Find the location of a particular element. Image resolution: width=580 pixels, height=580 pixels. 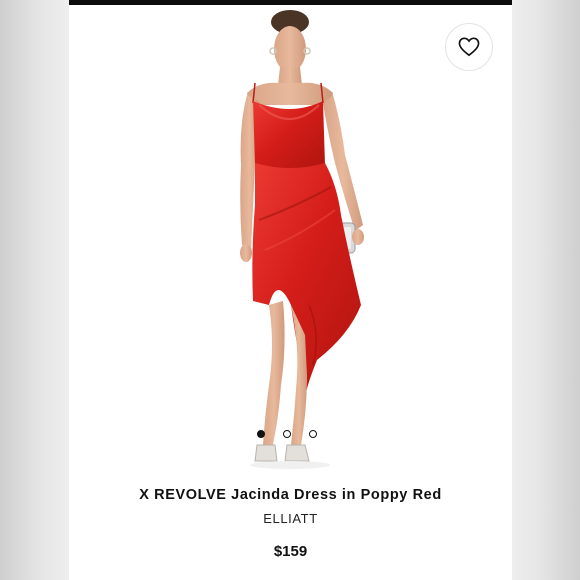

left-background is located at coordinates (34, 290).